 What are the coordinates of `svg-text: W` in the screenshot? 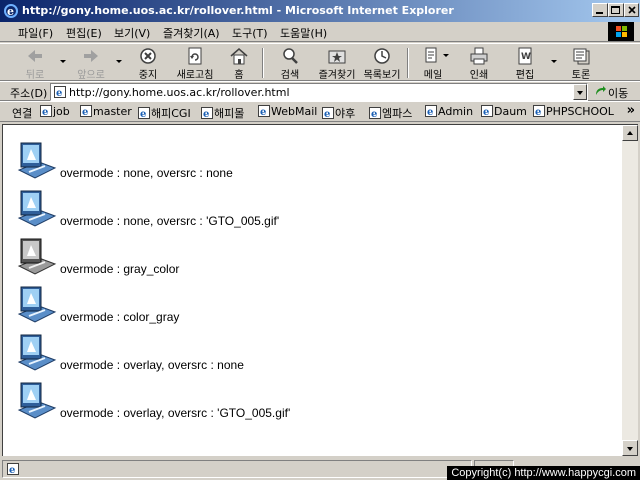 It's located at (526, 57).